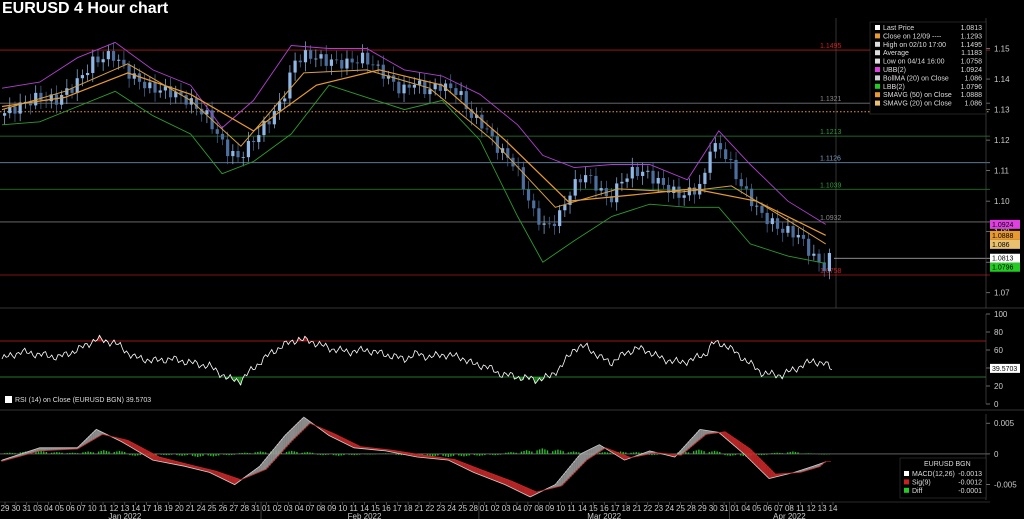 The height and width of the screenshot is (519, 1024). Describe the element at coordinates (451, 508) in the screenshot. I see `x-tick-label: 24` at that location.